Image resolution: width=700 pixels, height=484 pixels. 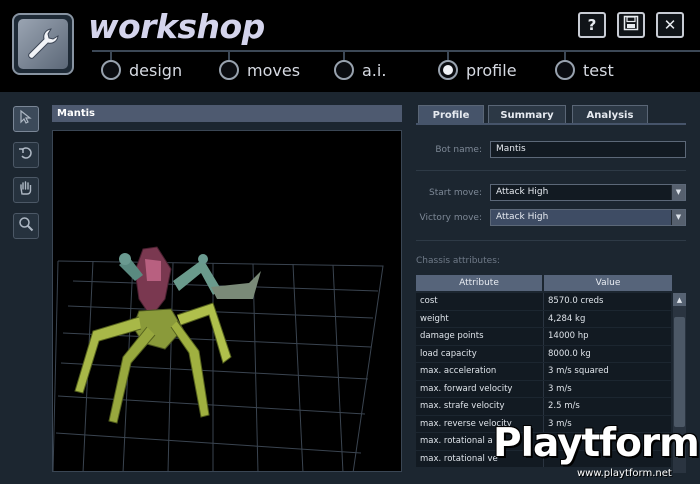 I want to click on watermark-brand: Playtform, so click(x=596, y=443).